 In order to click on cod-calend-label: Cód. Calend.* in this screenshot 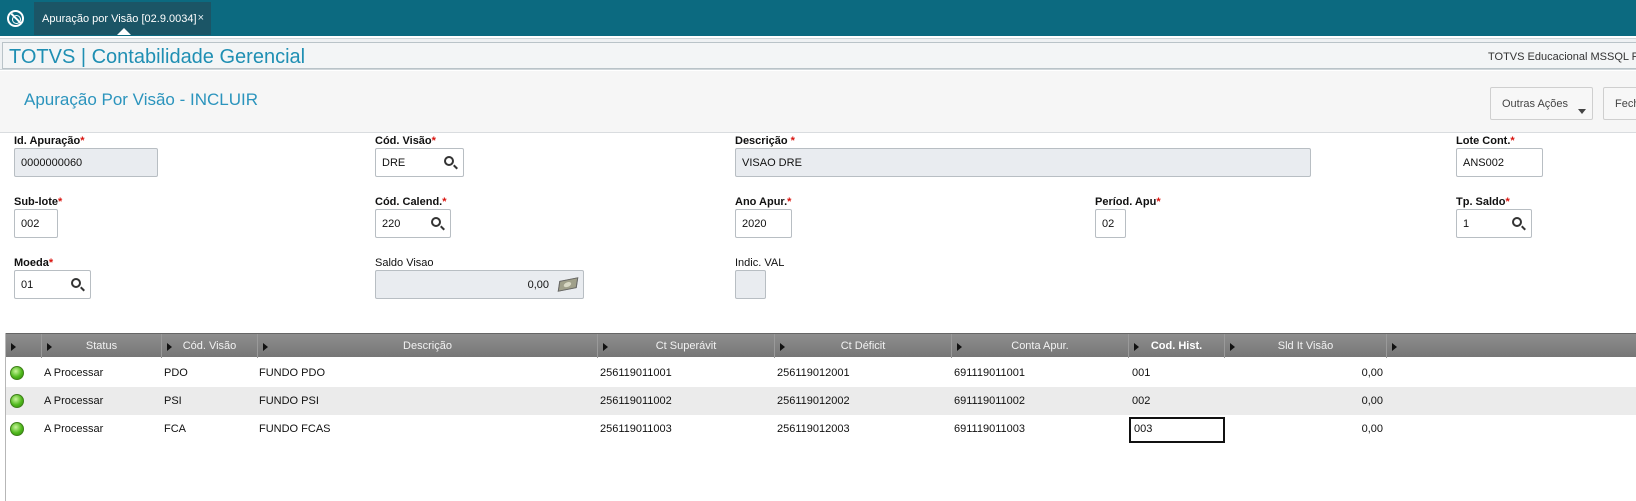, I will do `click(411, 202)`.